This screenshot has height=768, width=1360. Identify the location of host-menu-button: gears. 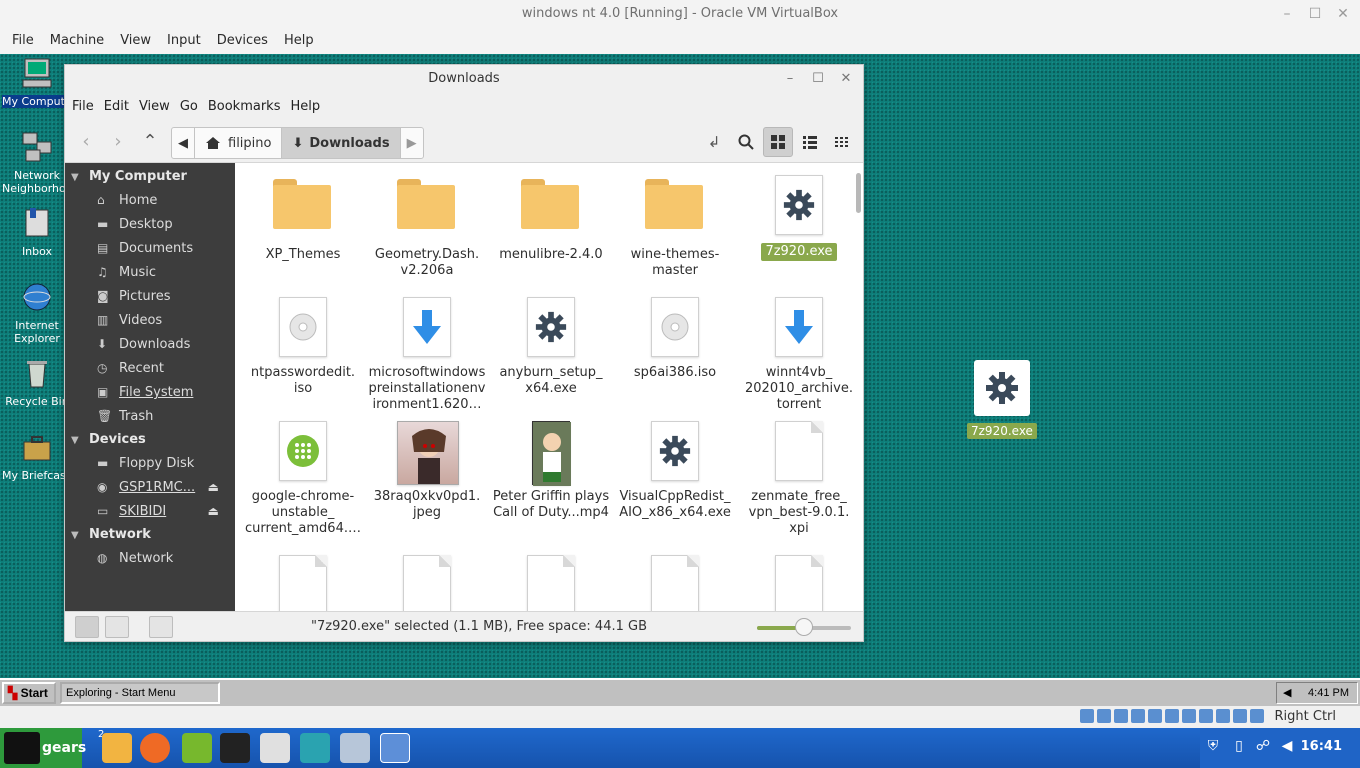
(43, 748).